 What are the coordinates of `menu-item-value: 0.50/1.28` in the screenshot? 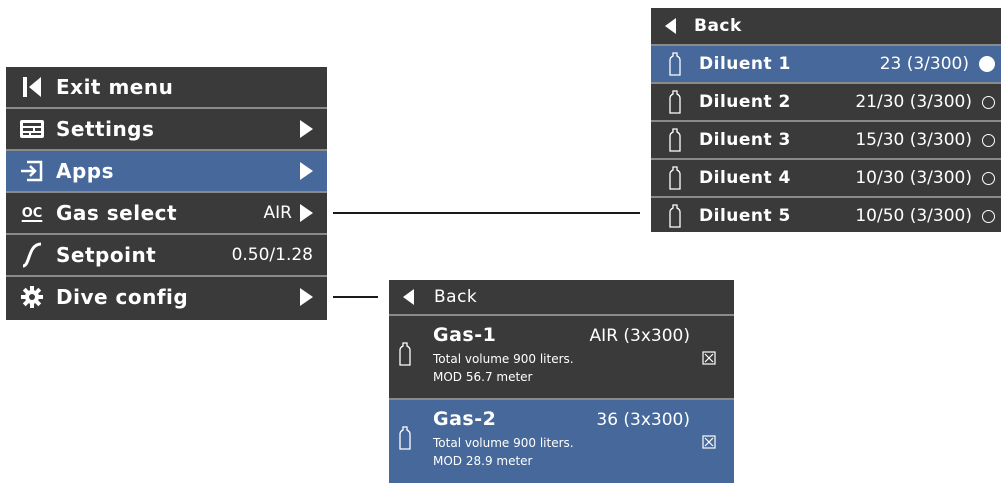 It's located at (272, 255).